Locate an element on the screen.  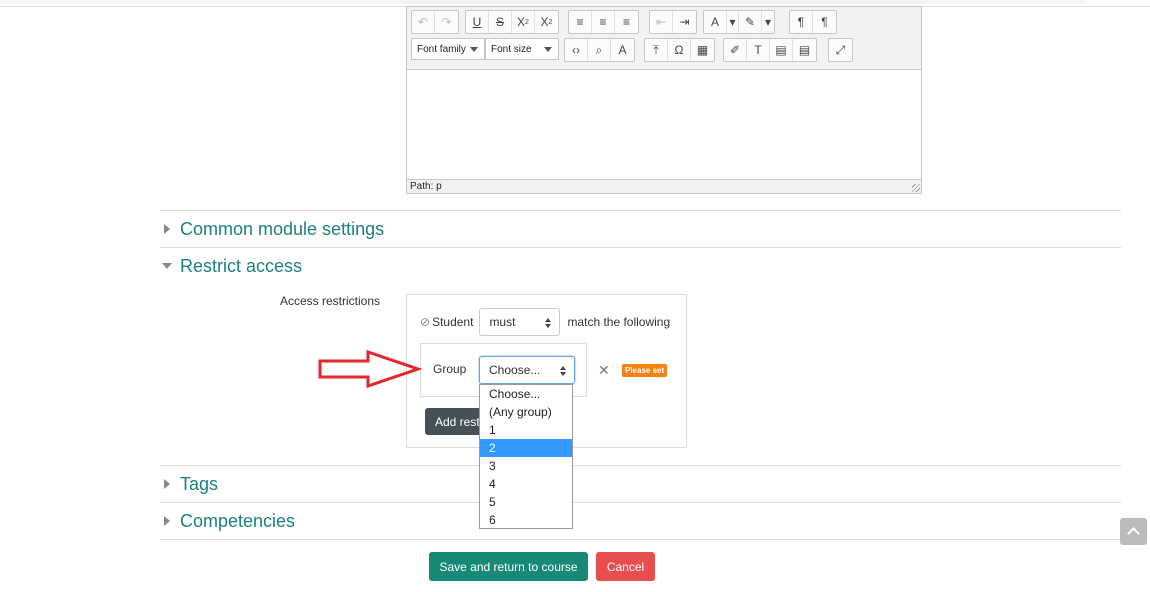
format-group: U S X2 X2 is located at coordinates (512, 22).